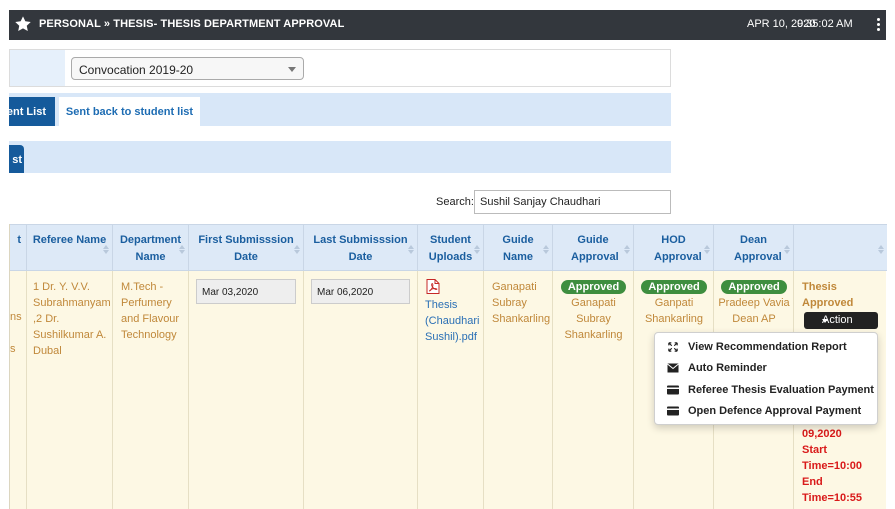 The height and width of the screenshot is (509, 895). I want to click on column-header-hod-approval: HOD Approval, so click(674, 248).